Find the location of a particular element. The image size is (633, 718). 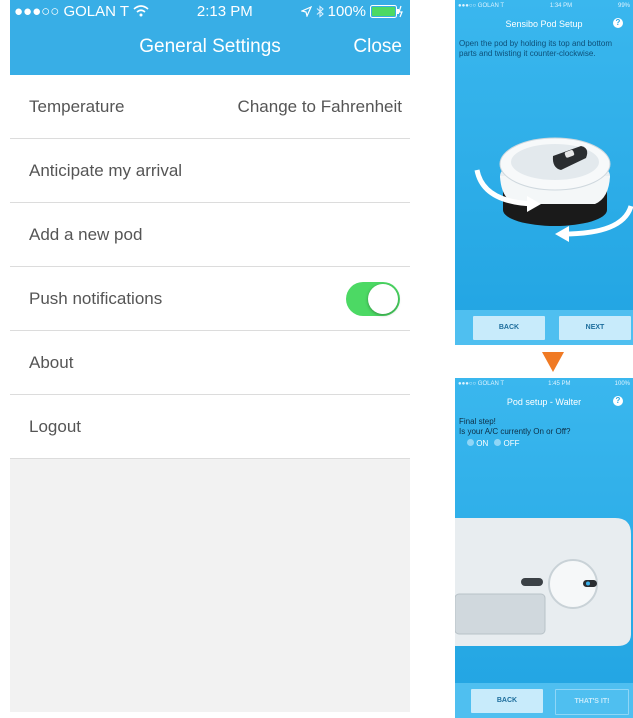

option-on-label: ON is located at coordinates (482, 443).